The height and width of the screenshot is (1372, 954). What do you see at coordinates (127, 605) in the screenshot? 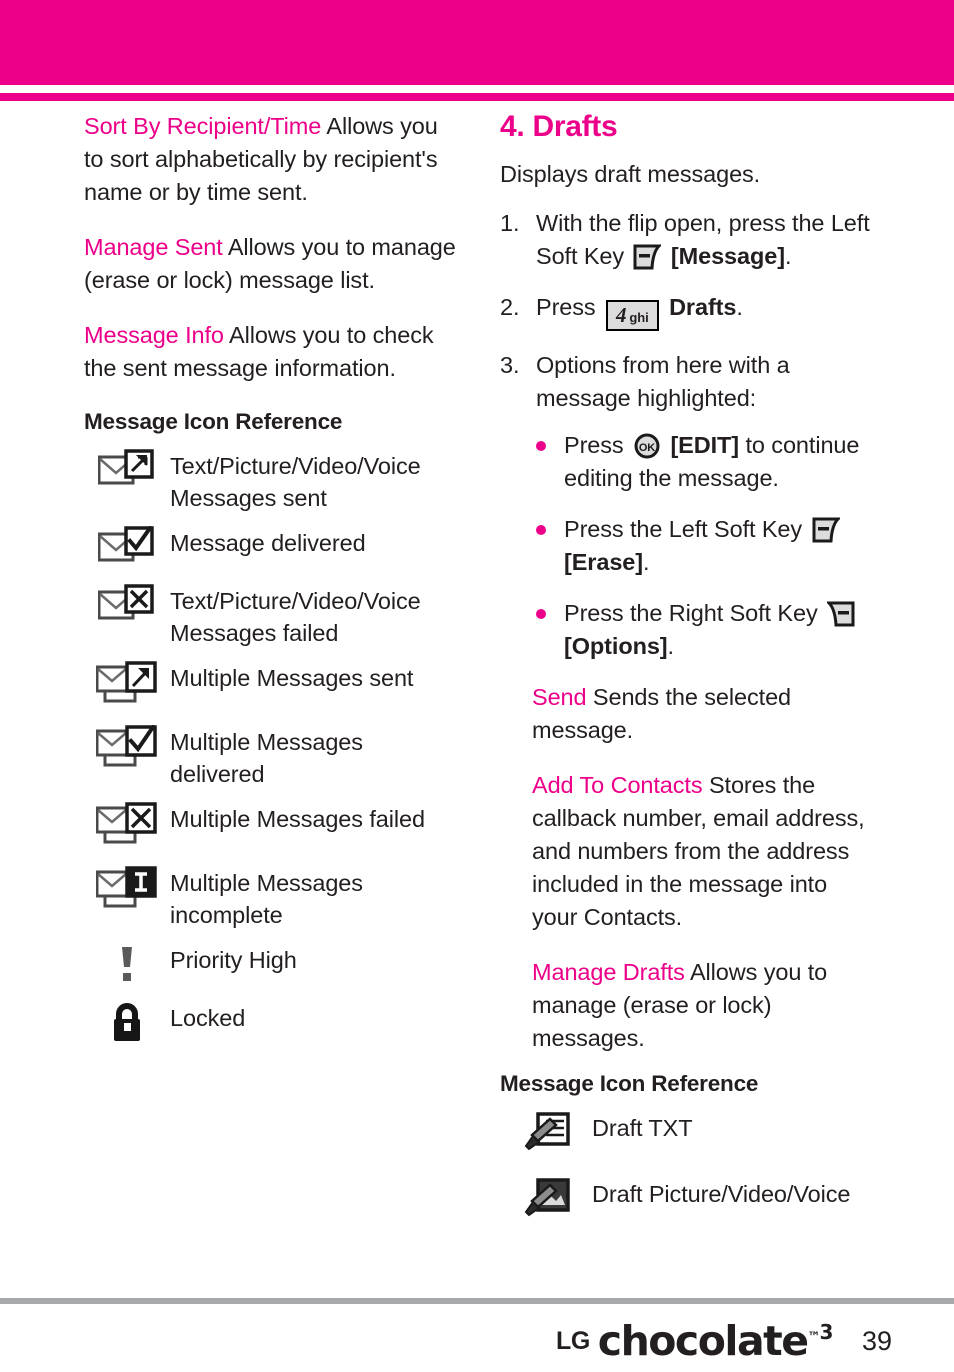
I see `message-failed-icon` at bounding box center [127, 605].